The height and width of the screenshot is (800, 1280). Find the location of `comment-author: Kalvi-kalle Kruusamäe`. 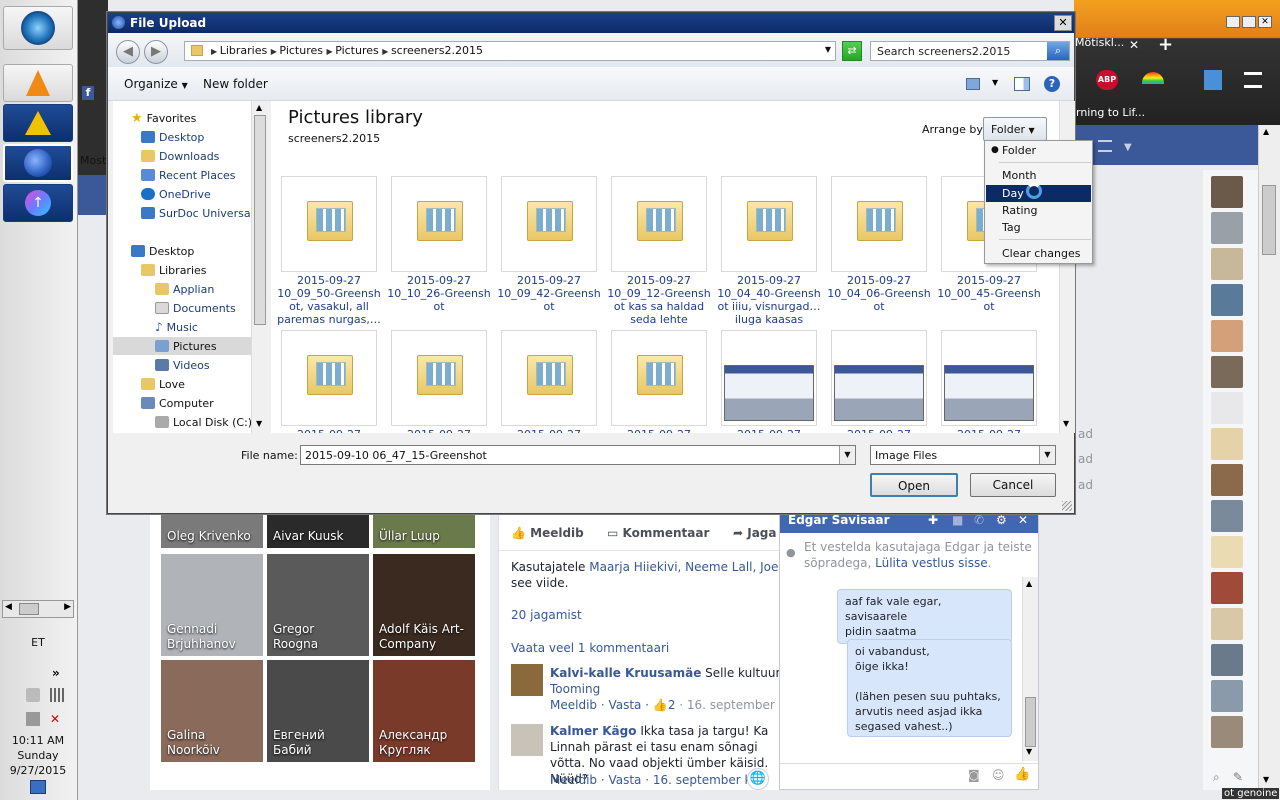

comment-author: Kalvi-kalle Kruusamäe is located at coordinates (625, 673).